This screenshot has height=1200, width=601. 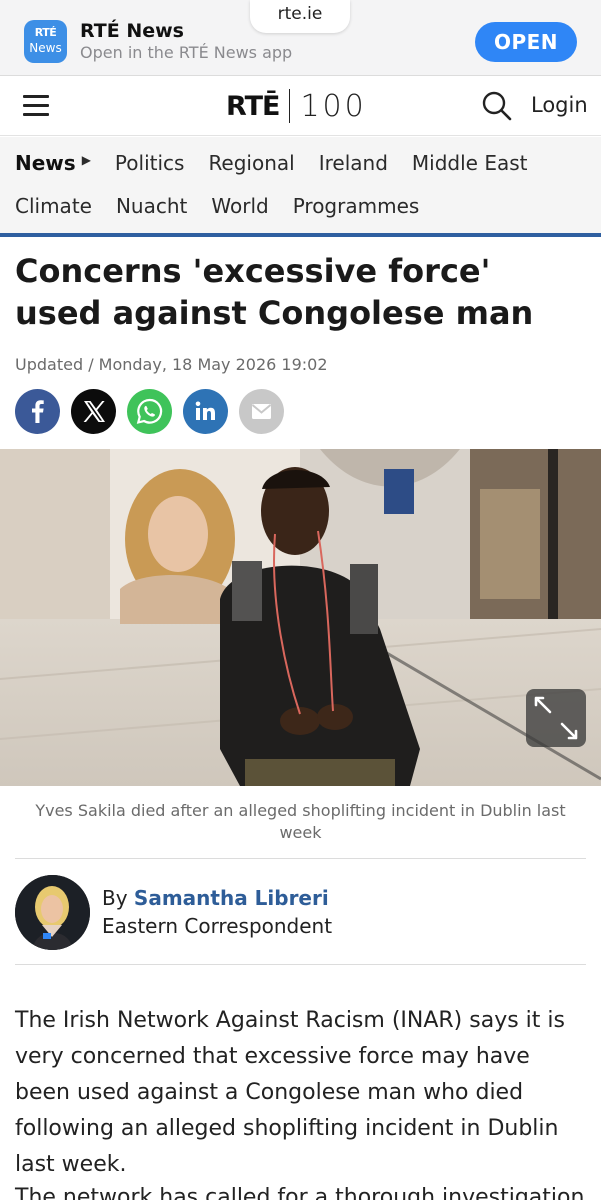 What do you see at coordinates (290, 106) in the screenshot?
I see `logo-divider` at bounding box center [290, 106].